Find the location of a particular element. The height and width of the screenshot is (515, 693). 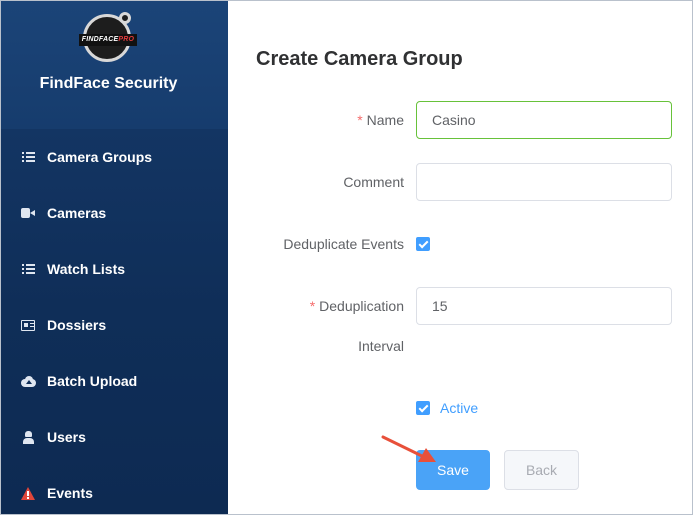

sidebar-item-watch-lists: Watch Lists is located at coordinates (114, 269).